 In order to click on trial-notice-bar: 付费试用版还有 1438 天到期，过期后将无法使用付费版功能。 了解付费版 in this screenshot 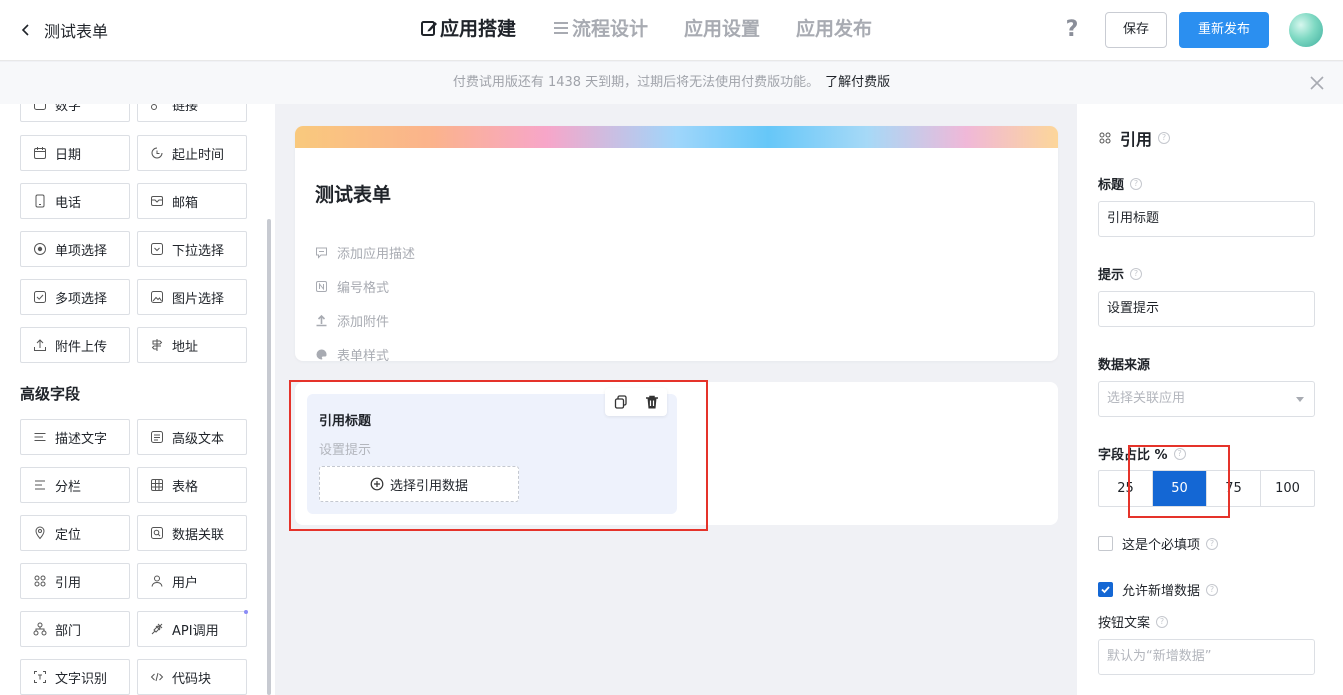, I will do `click(671, 83)`.